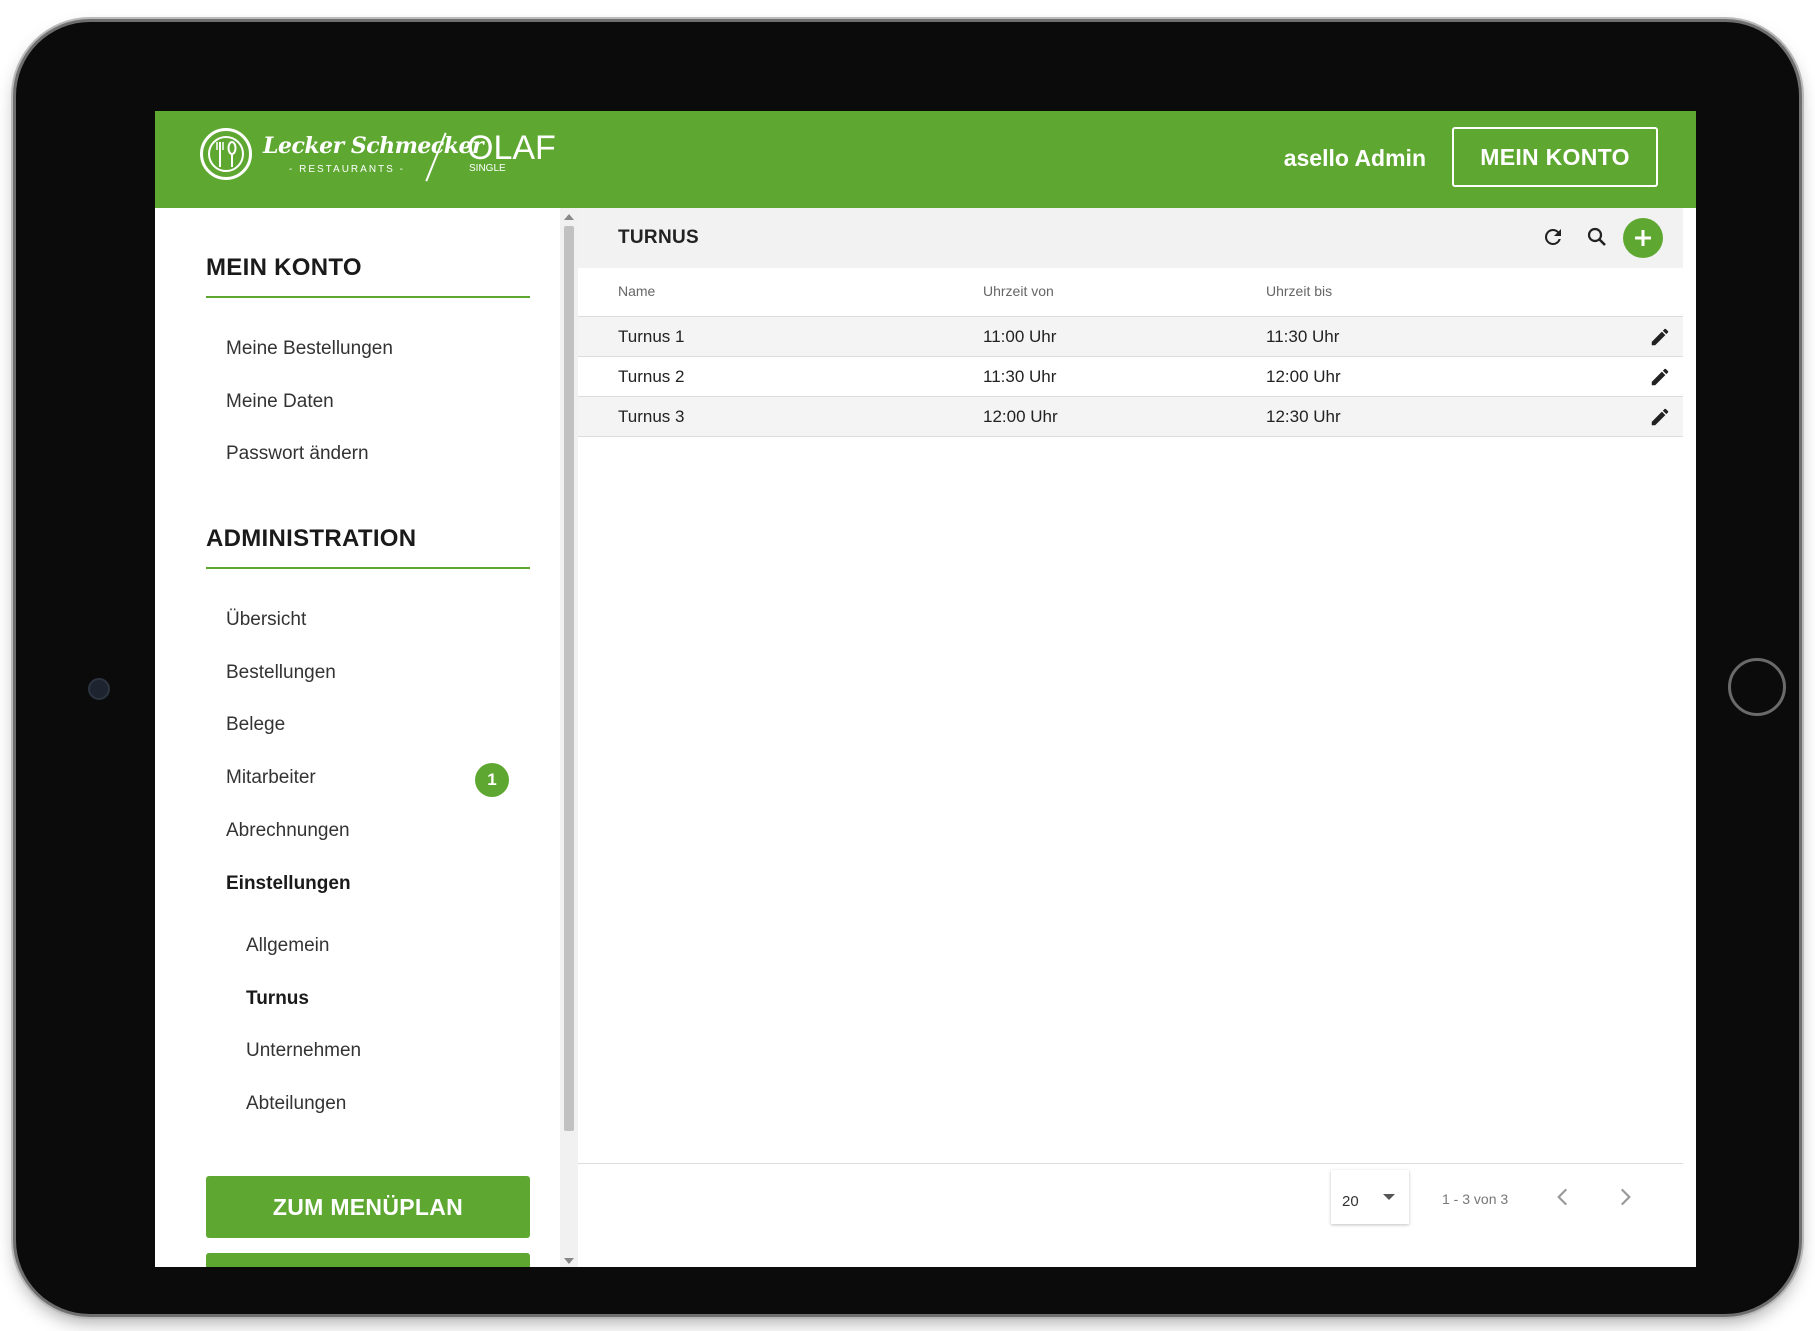 The height and width of the screenshot is (1331, 1815). Describe the element at coordinates (309, 349) in the screenshot. I see `sidebar-item-meine-bestellungen: Meine Bestellungen` at that location.